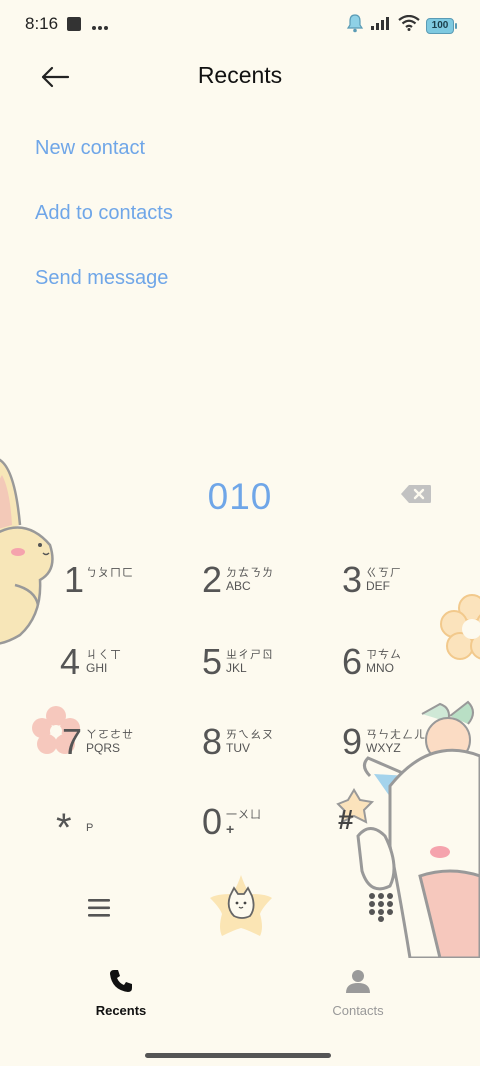 Image resolution: width=480 pixels, height=1066 pixels. Describe the element at coordinates (238, 586) in the screenshot. I see `key-letters: ABC` at that location.